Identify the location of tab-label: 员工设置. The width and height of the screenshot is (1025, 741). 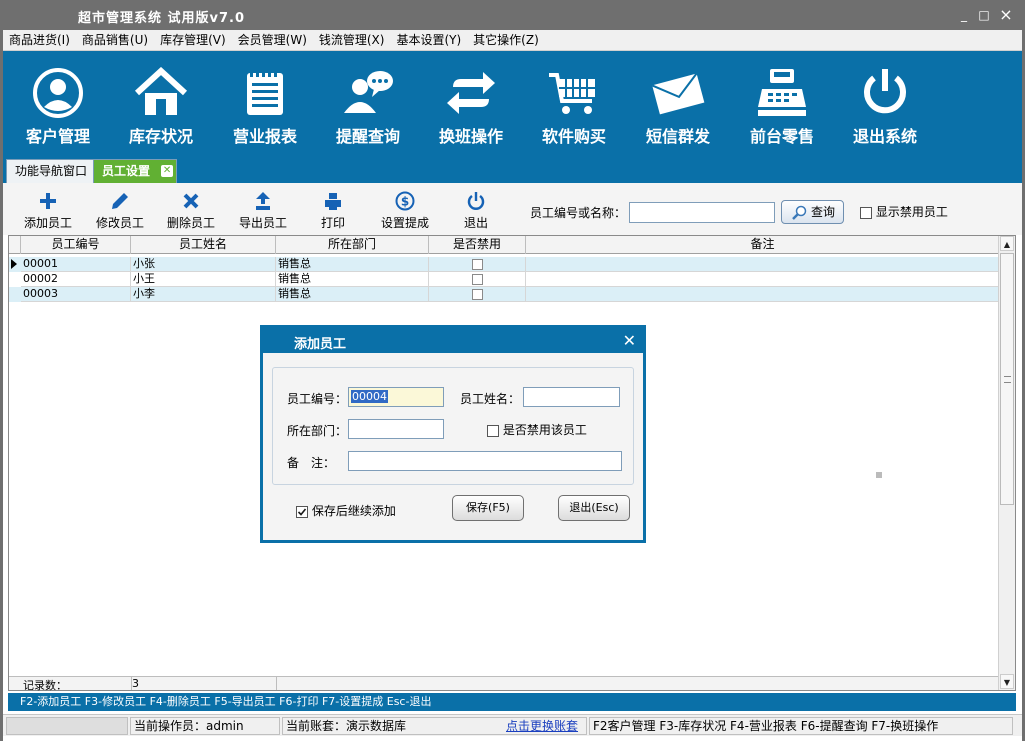
(126, 171).